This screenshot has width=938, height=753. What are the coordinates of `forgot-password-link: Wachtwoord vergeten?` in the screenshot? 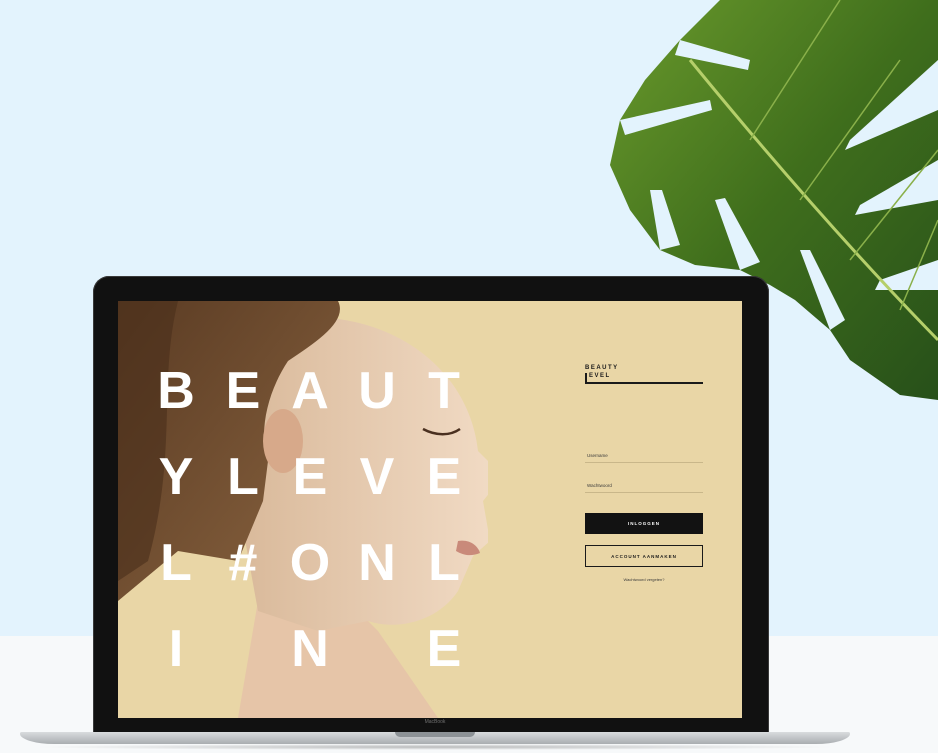 It's located at (644, 579).